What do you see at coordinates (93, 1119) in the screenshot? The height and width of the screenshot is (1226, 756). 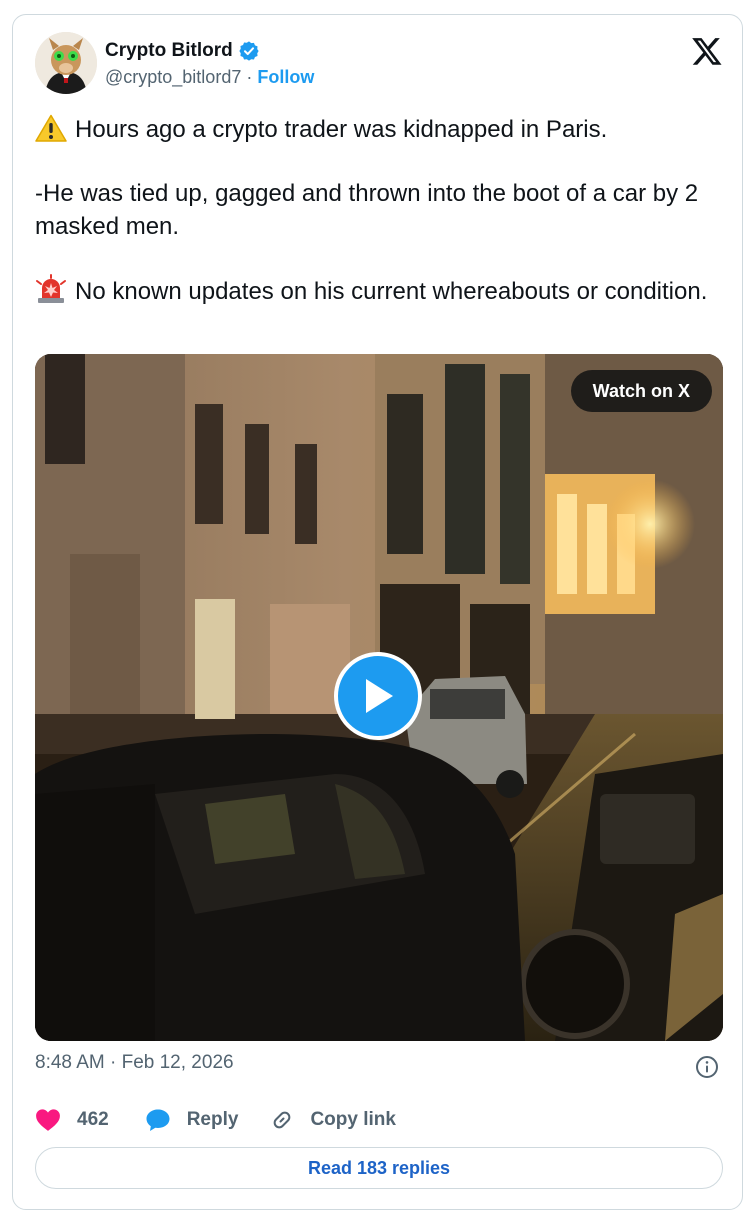 I see `like-count: 462` at bounding box center [93, 1119].